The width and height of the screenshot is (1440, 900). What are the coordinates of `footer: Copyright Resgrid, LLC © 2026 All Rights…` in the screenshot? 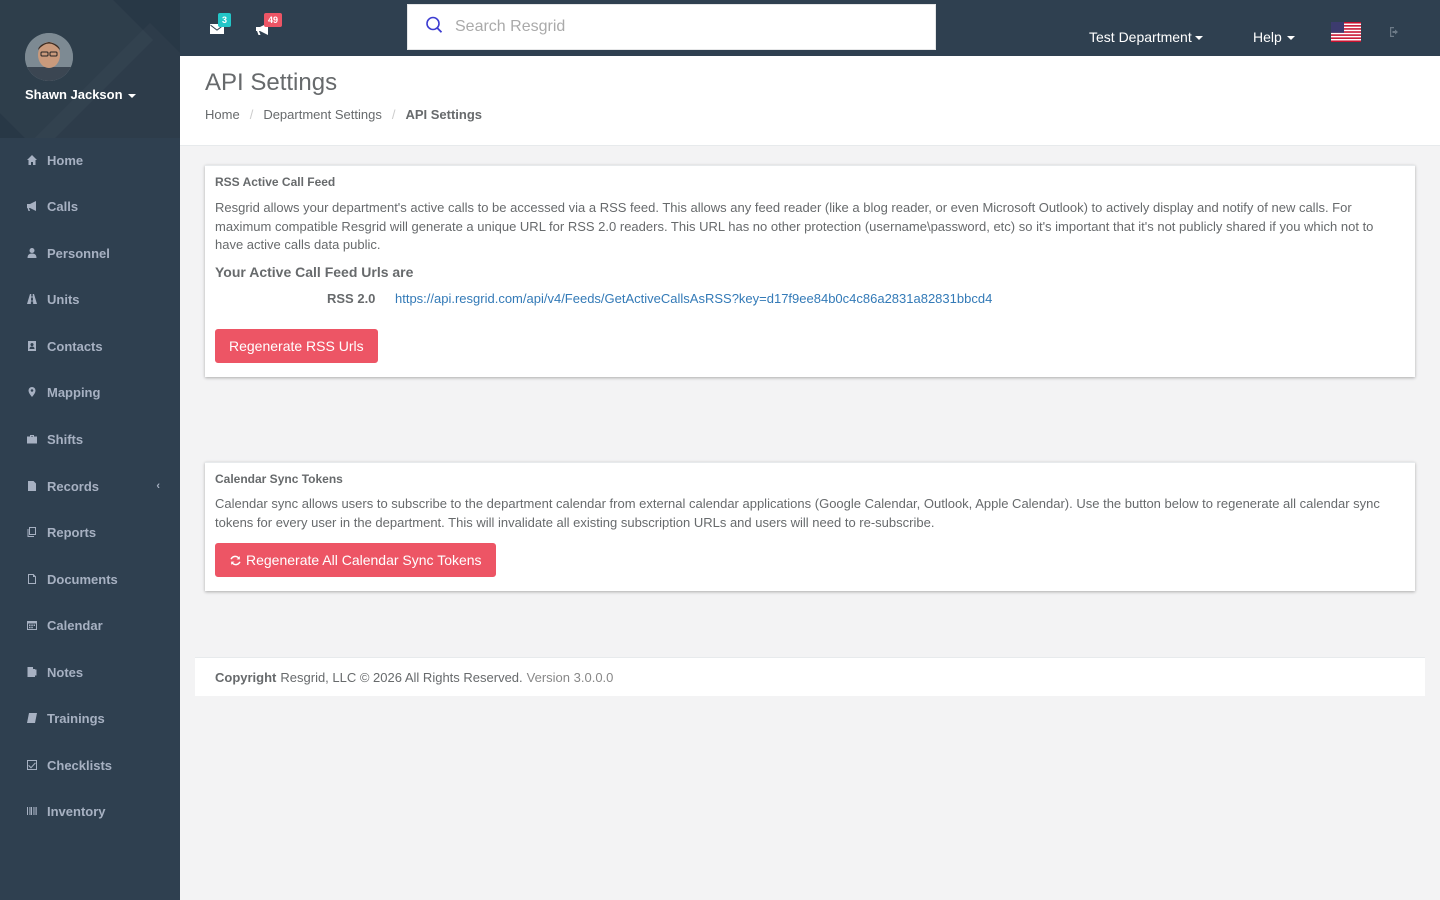 It's located at (810, 676).